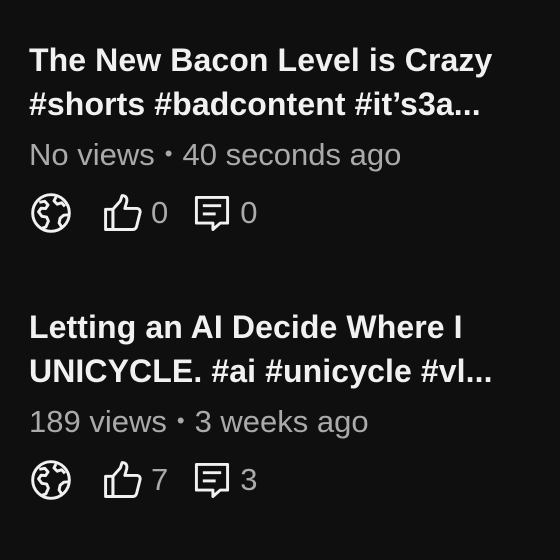 This screenshot has height=560, width=560. I want to click on upload-age: 40 seconds ago, so click(292, 154).